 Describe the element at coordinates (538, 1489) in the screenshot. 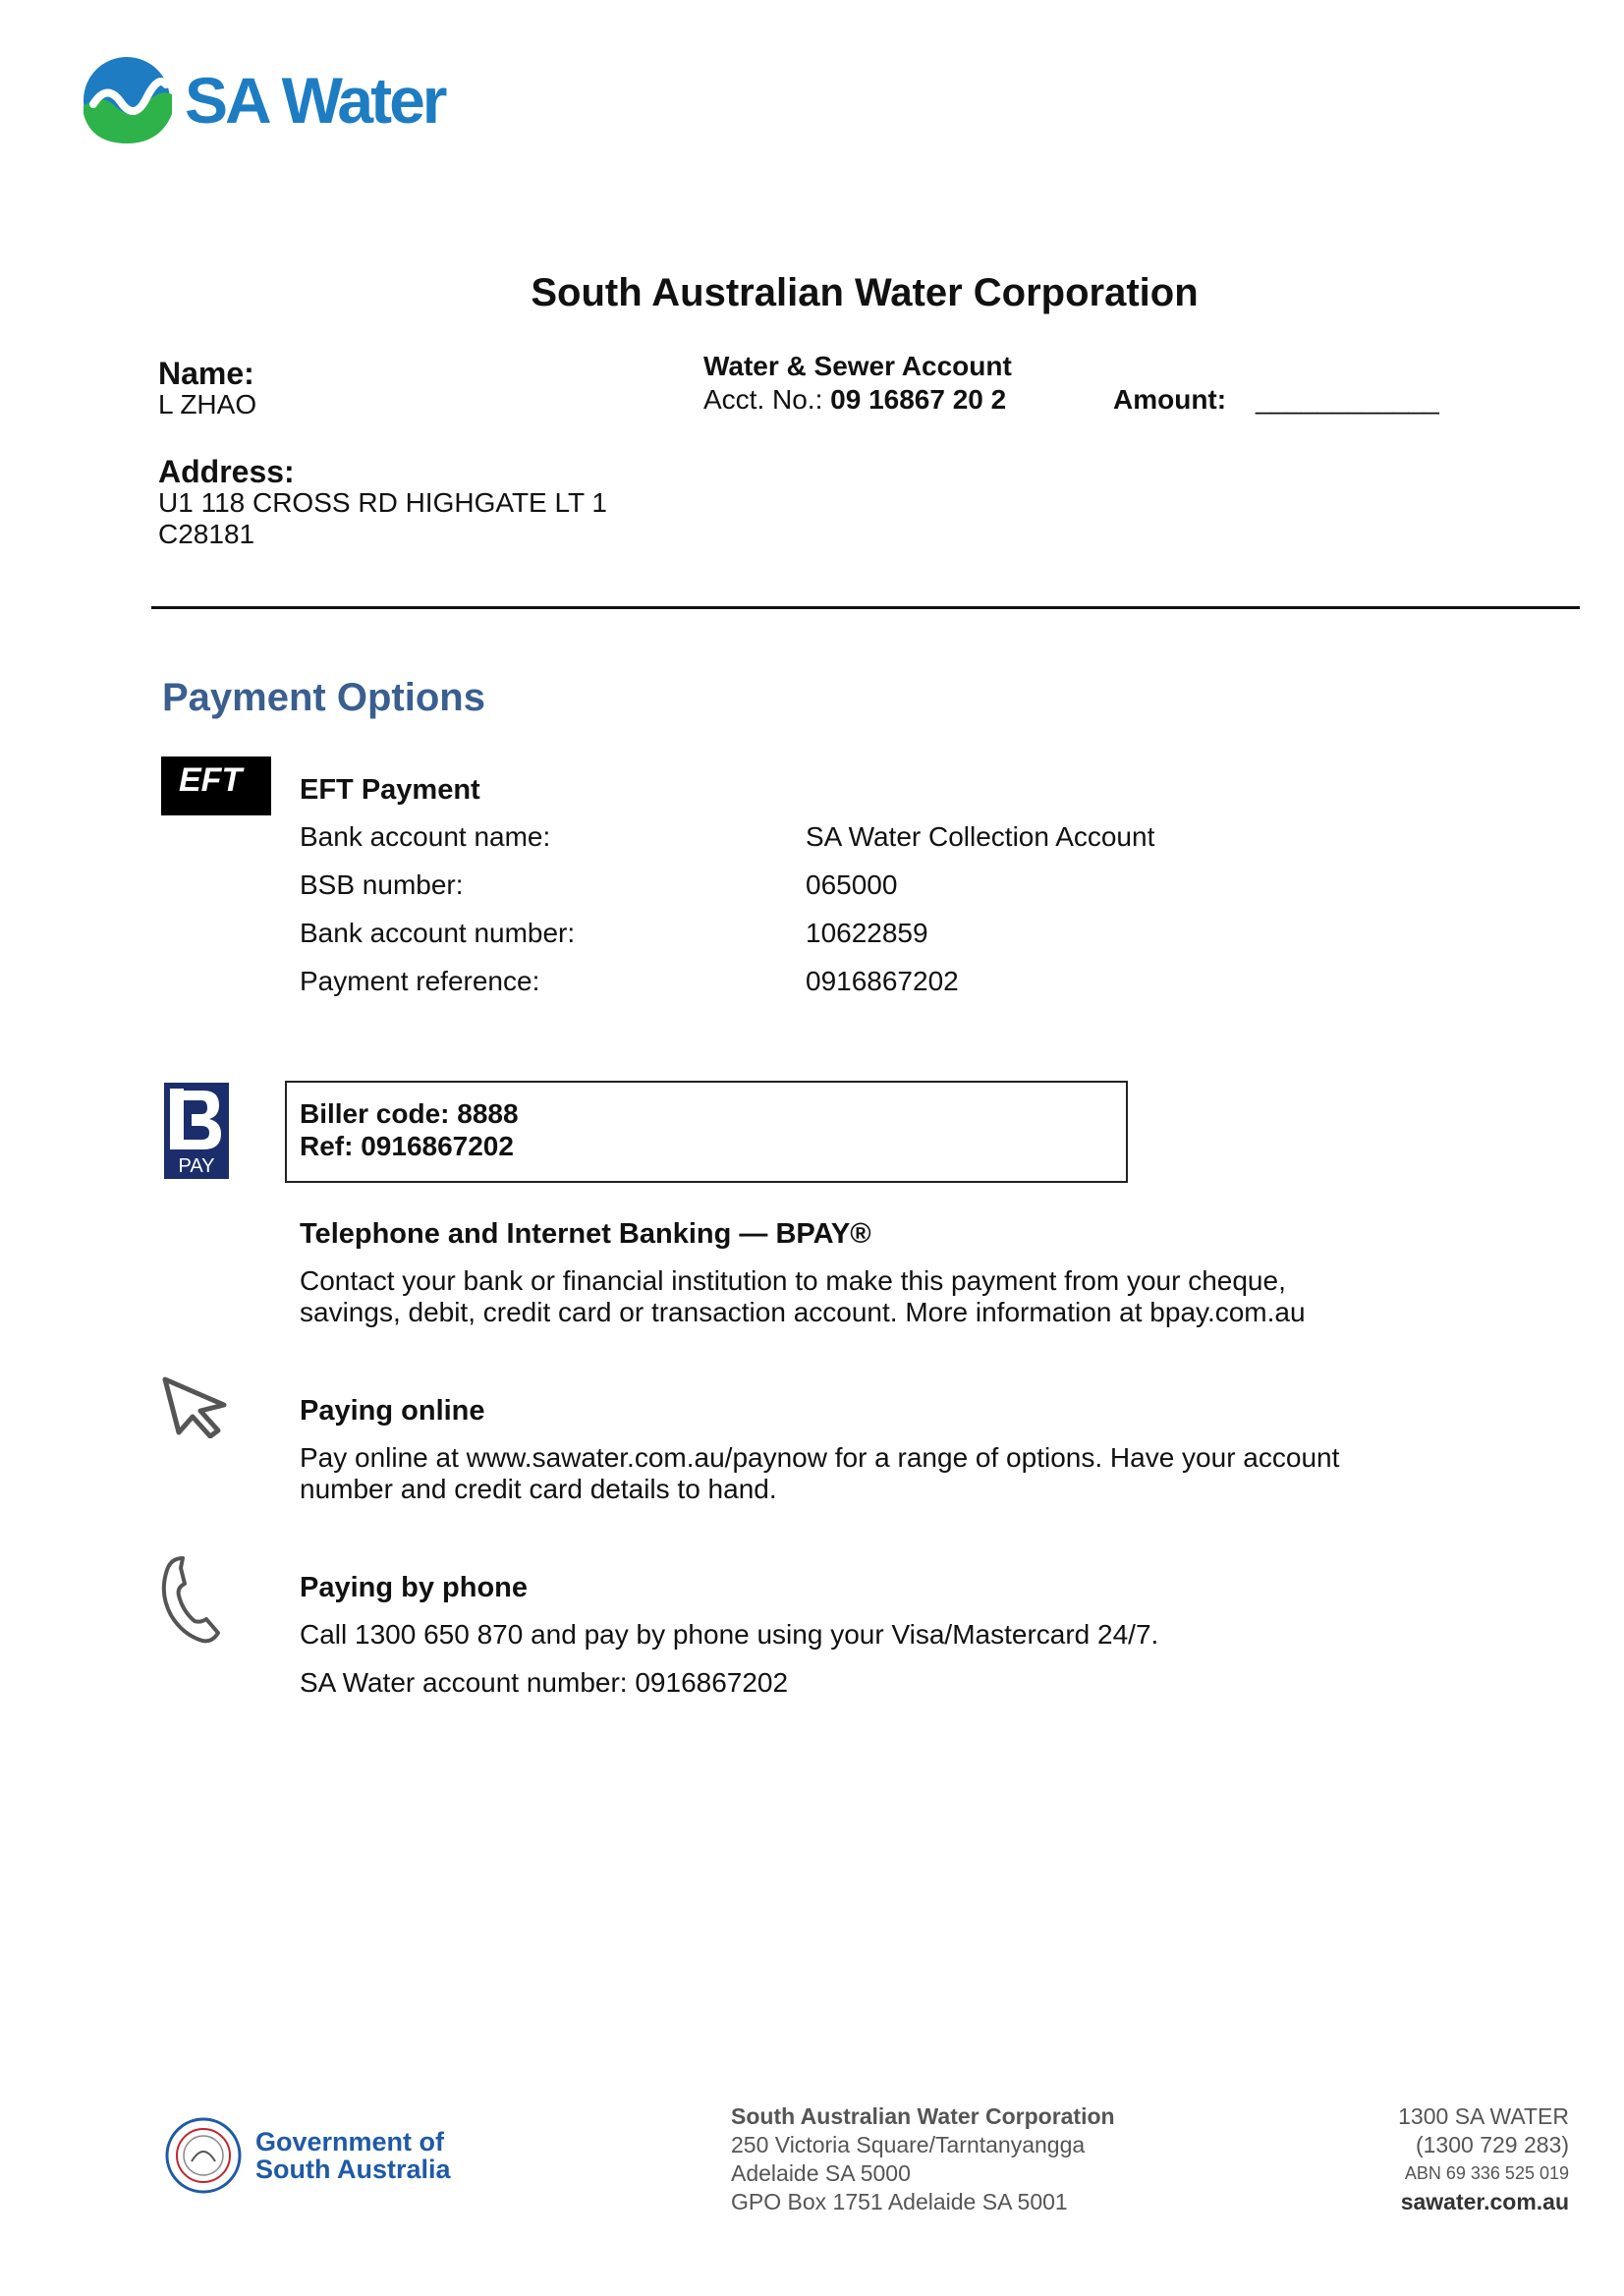

I see `online-text-line-2: number and credit card details to hand.` at that location.